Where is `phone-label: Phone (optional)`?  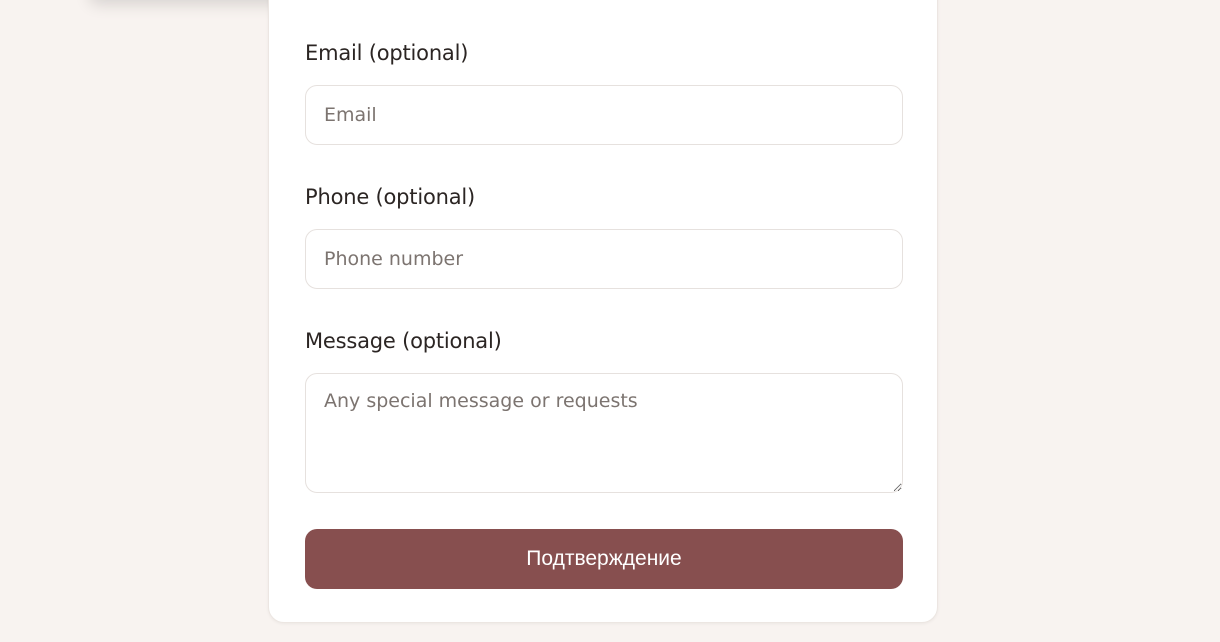
phone-label: Phone (optional) is located at coordinates (390, 197).